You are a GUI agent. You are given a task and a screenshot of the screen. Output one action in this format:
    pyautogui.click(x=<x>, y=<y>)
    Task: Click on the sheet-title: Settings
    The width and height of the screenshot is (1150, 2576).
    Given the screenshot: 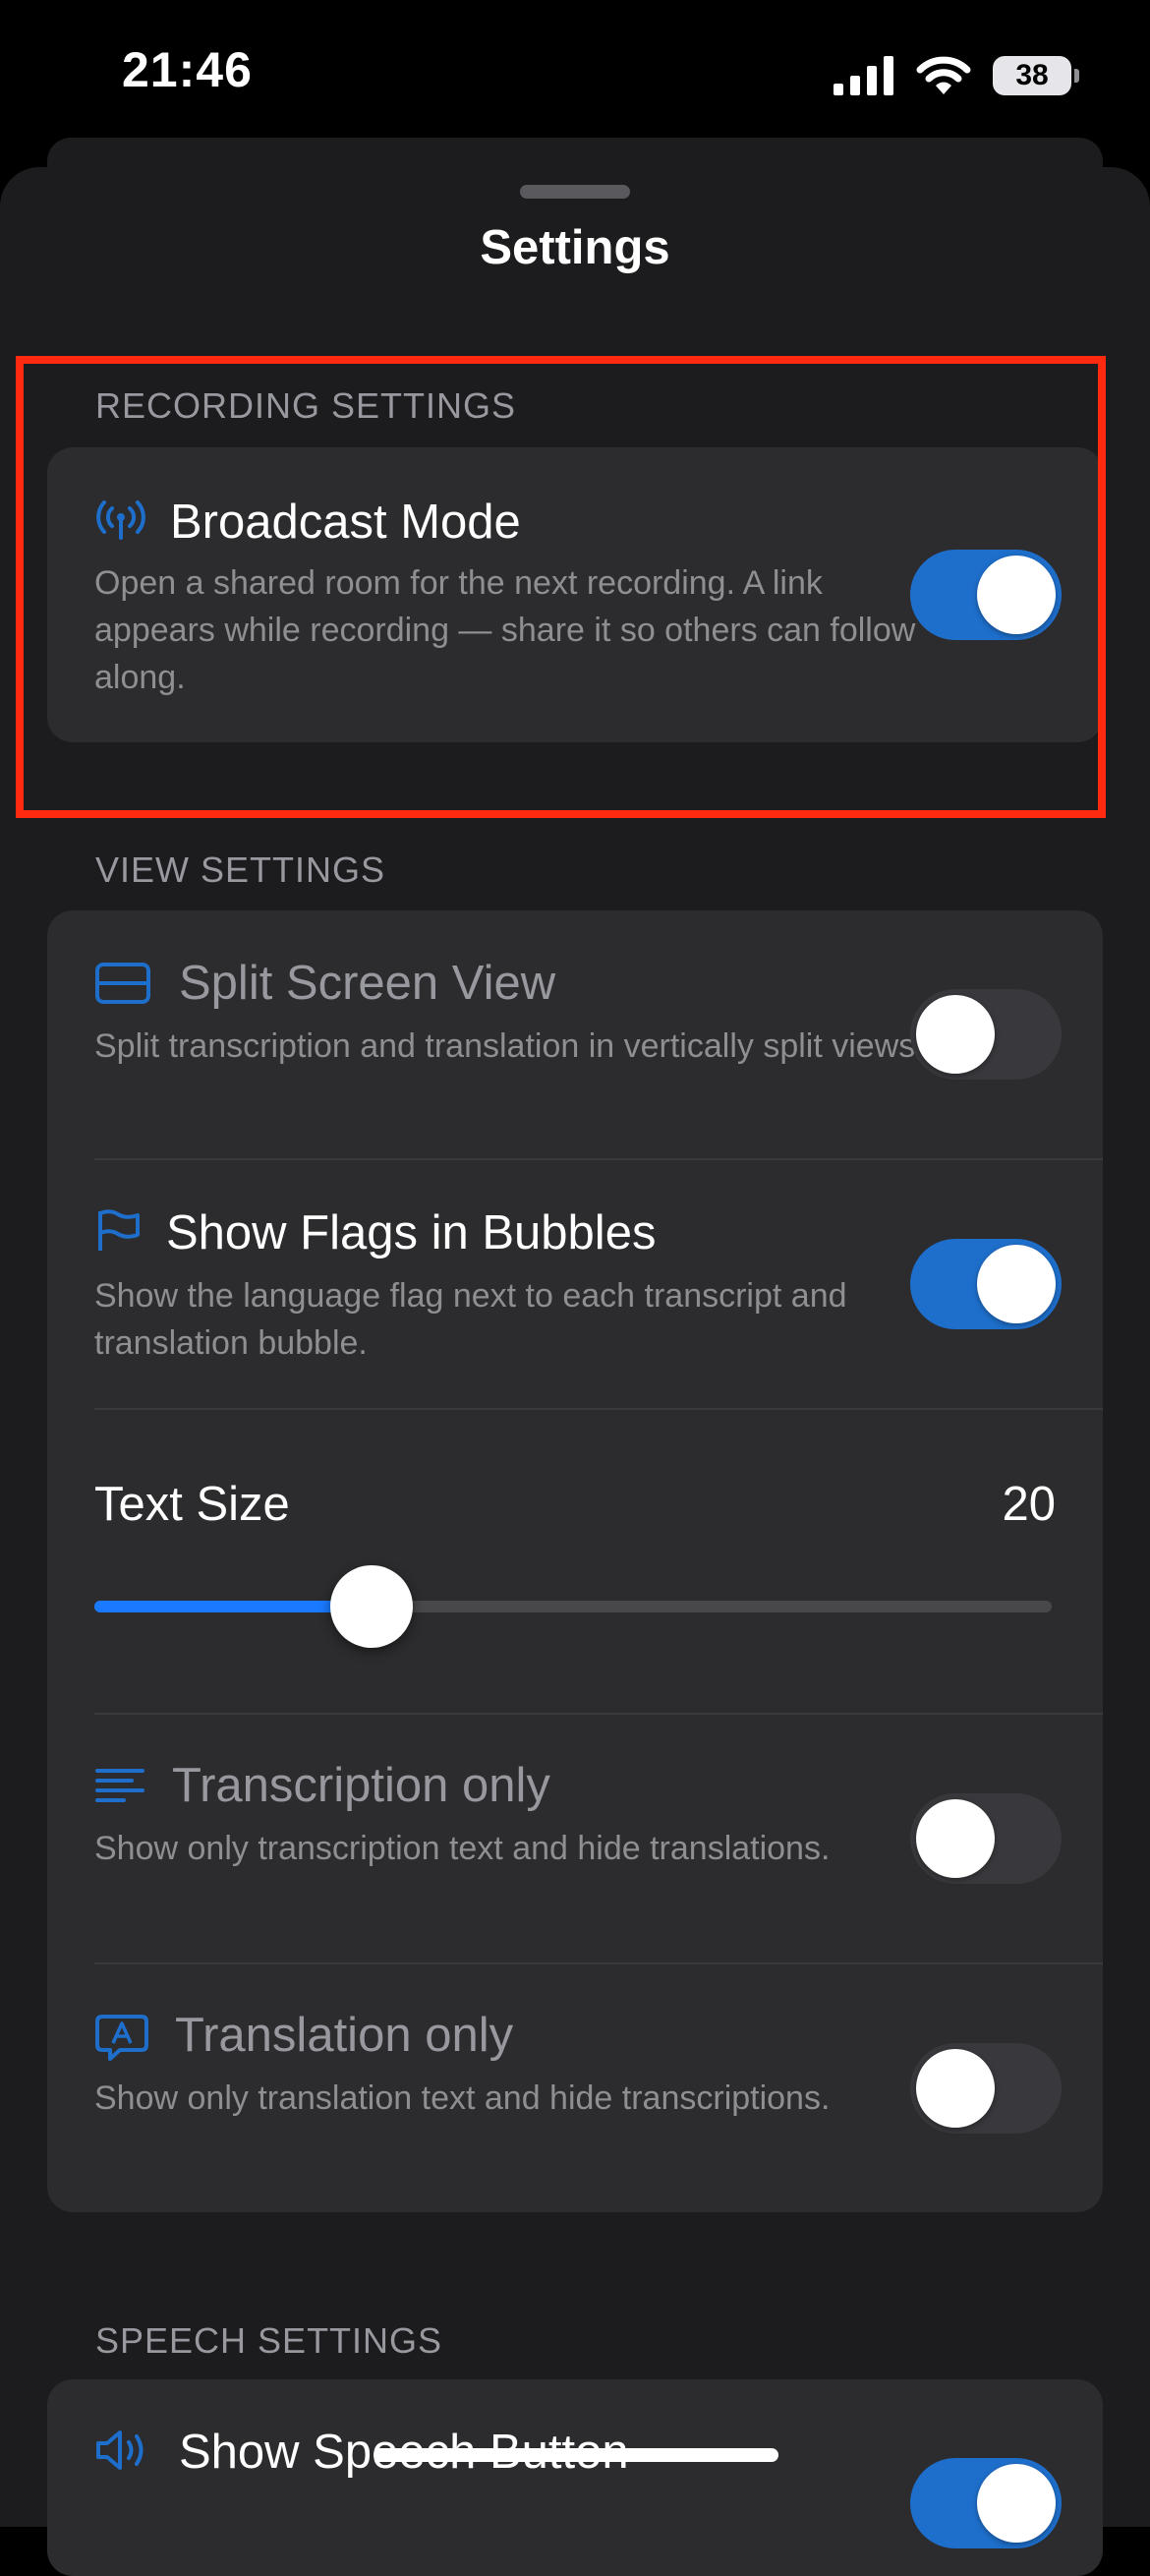 What is the action you would take?
    pyautogui.click(x=575, y=247)
    